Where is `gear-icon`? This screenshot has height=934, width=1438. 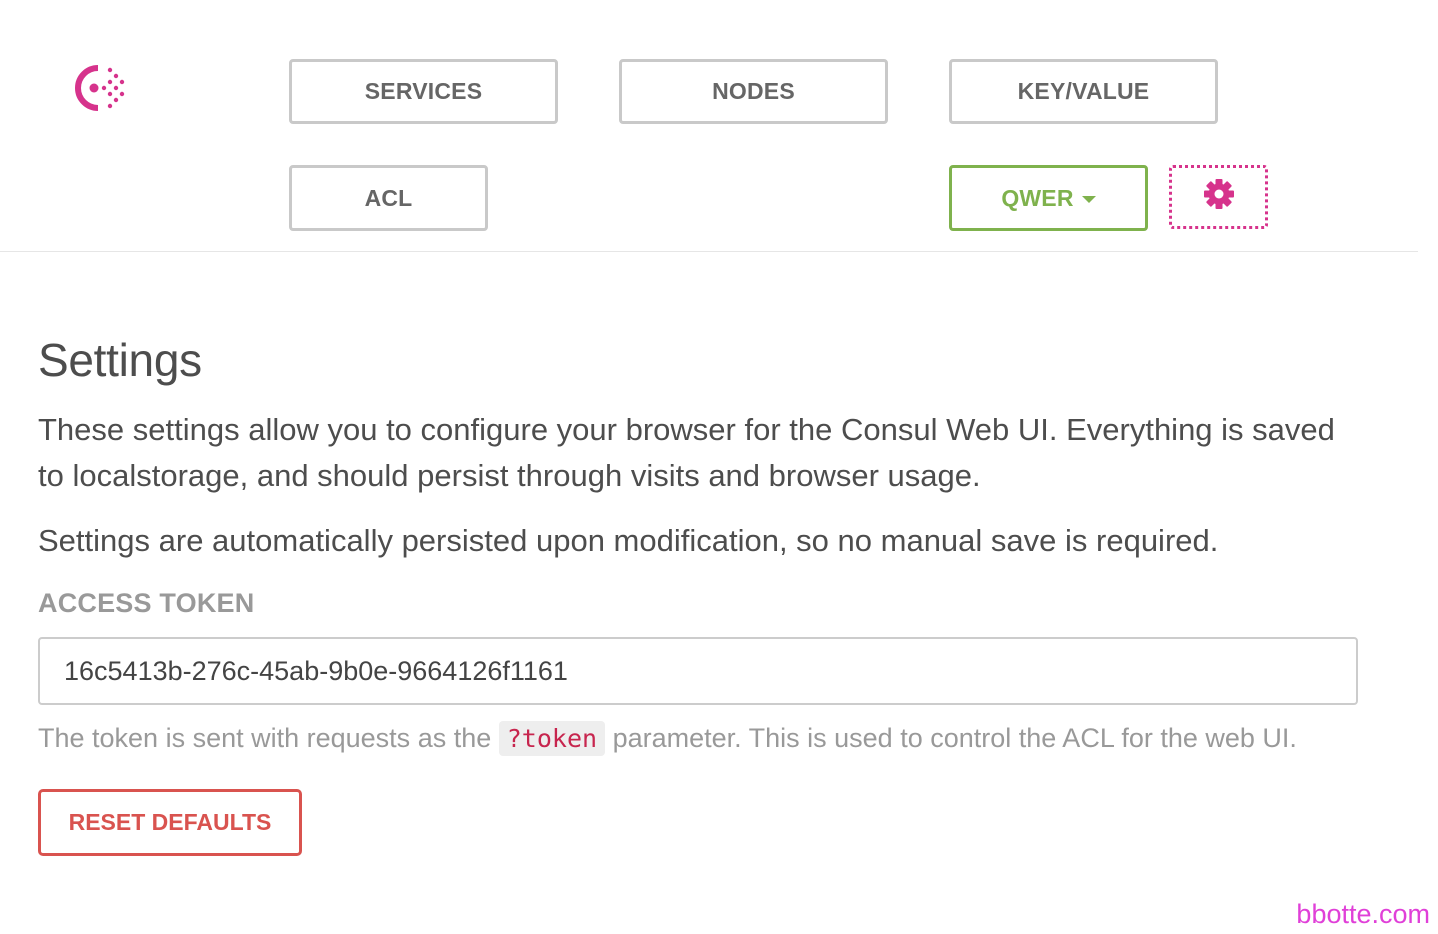
gear-icon is located at coordinates (1219, 197).